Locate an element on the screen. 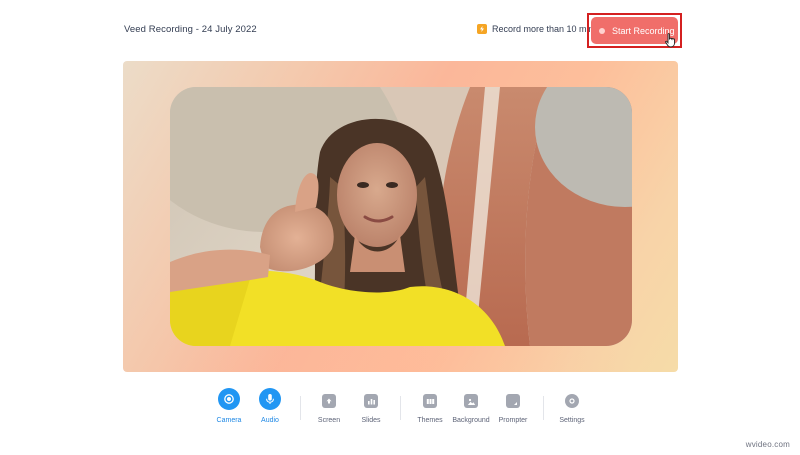 The image size is (800, 455). screen-label: Screen is located at coordinates (329, 420).